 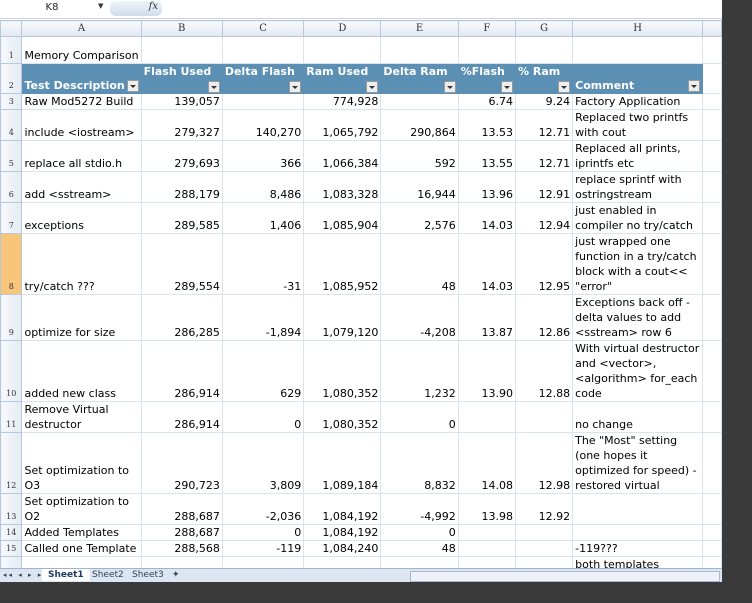 What do you see at coordinates (419, 28) in the screenshot?
I see `column-header-e: E` at bounding box center [419, 28].